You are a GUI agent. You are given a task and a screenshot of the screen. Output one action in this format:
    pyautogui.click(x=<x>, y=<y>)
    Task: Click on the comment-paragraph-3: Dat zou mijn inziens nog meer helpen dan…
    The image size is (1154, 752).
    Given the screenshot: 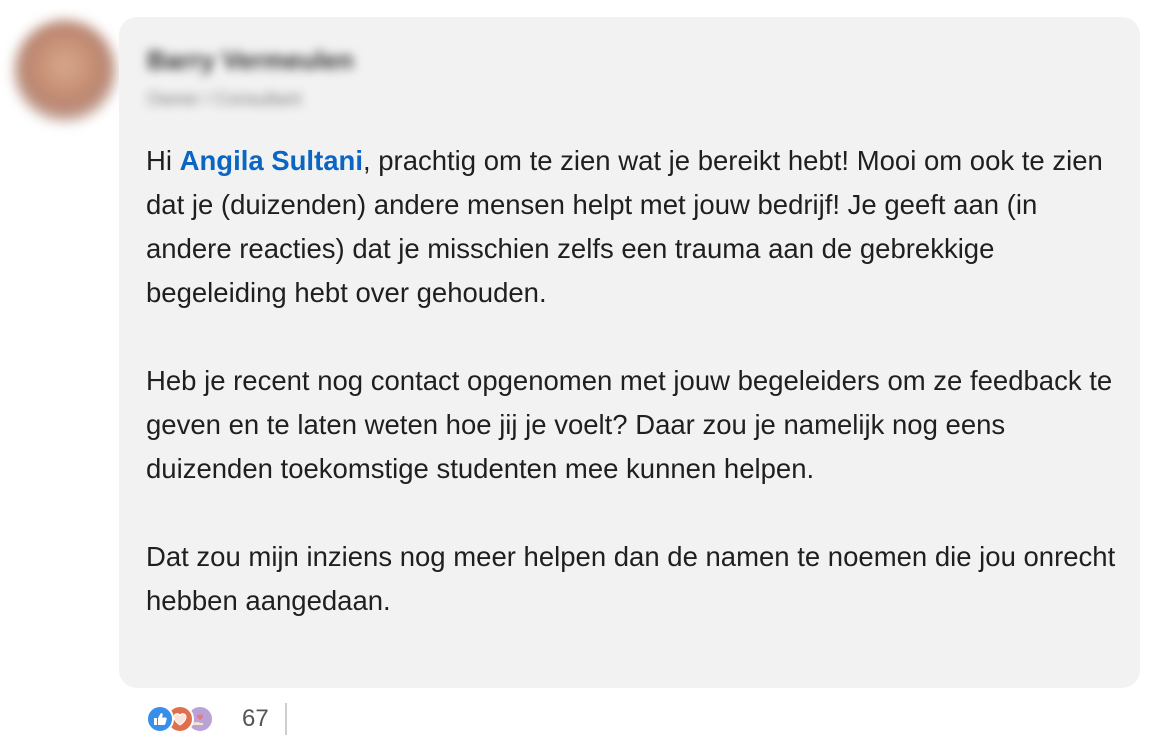 What is the action you would take?
    pyautogui.click(x=631, y=578)
    